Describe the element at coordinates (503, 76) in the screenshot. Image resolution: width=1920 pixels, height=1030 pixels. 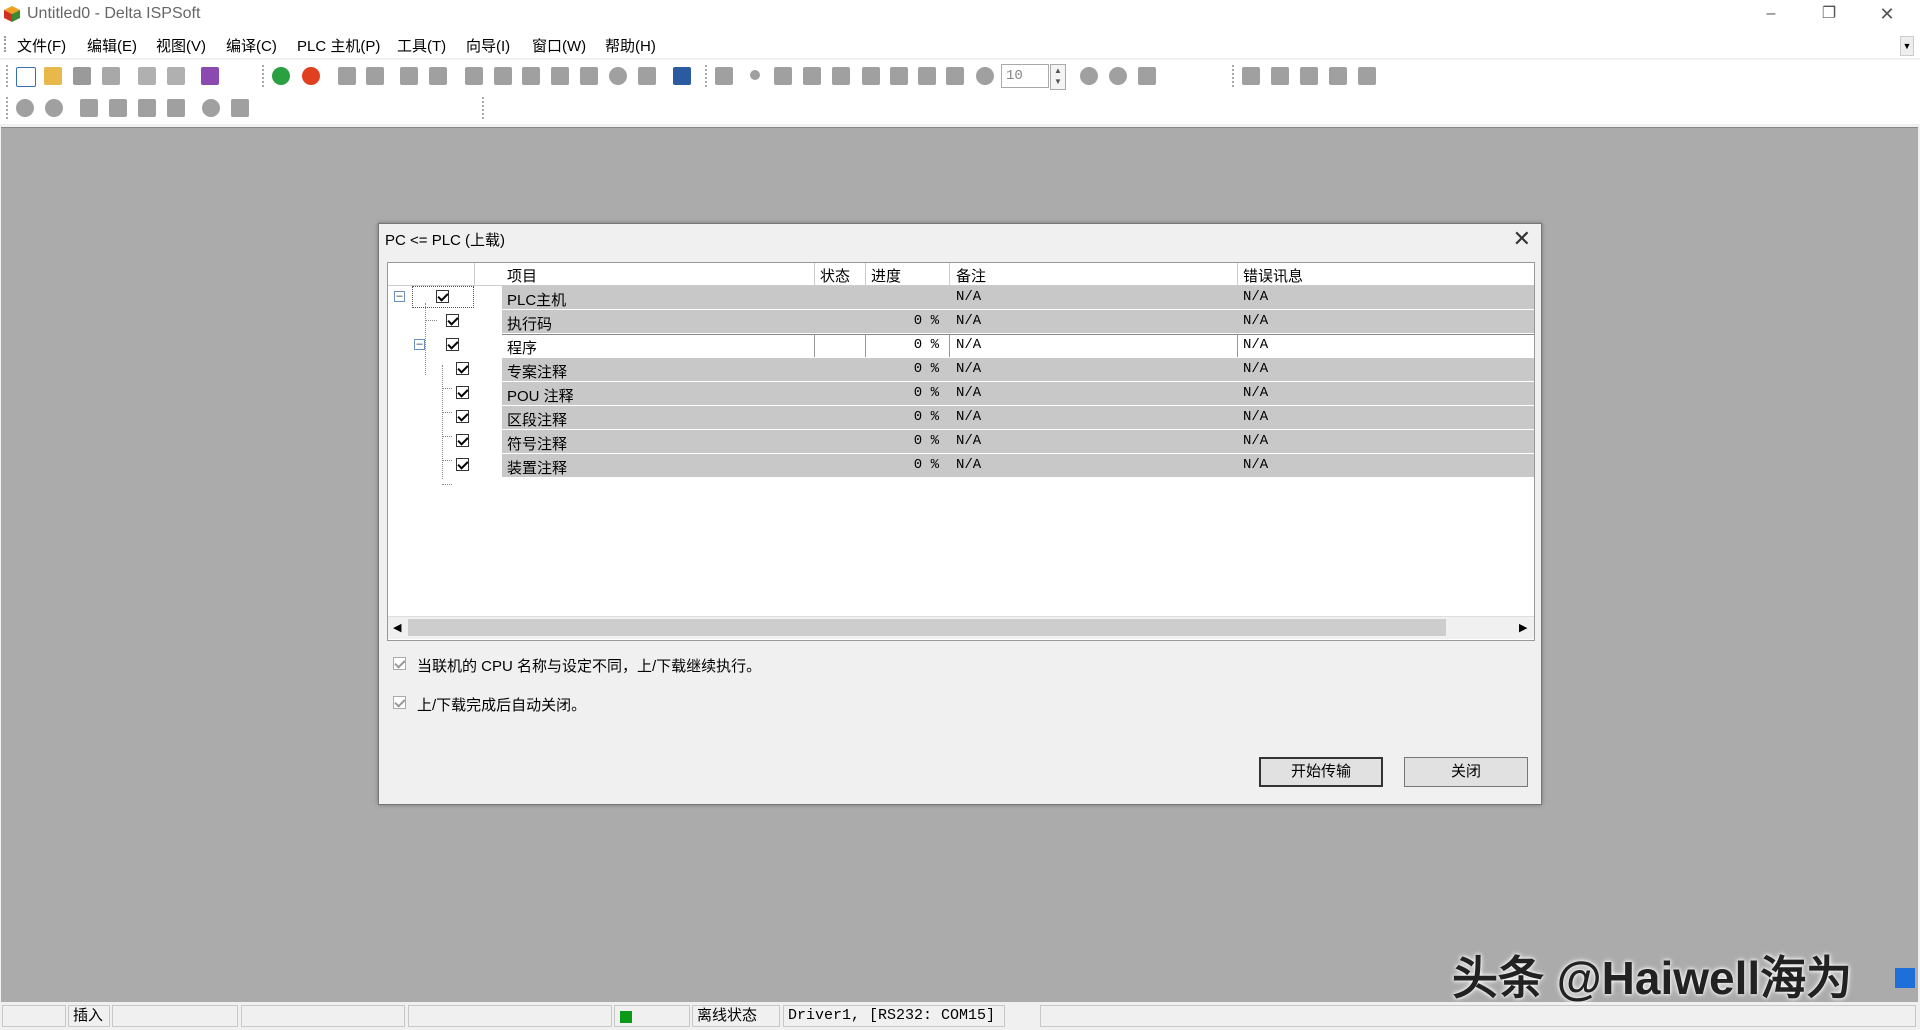
I see `compile-all-icon` at that location.